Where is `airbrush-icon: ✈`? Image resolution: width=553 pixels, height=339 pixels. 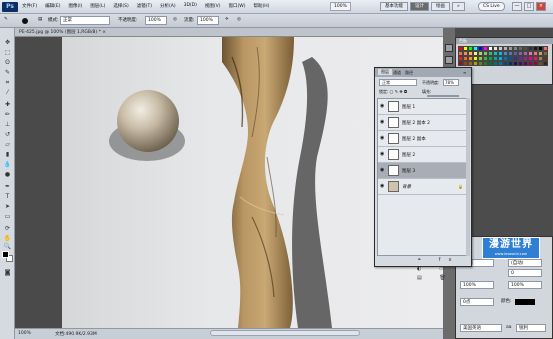 airbrush-icon: ✈ is located at coordinates (227, 19).